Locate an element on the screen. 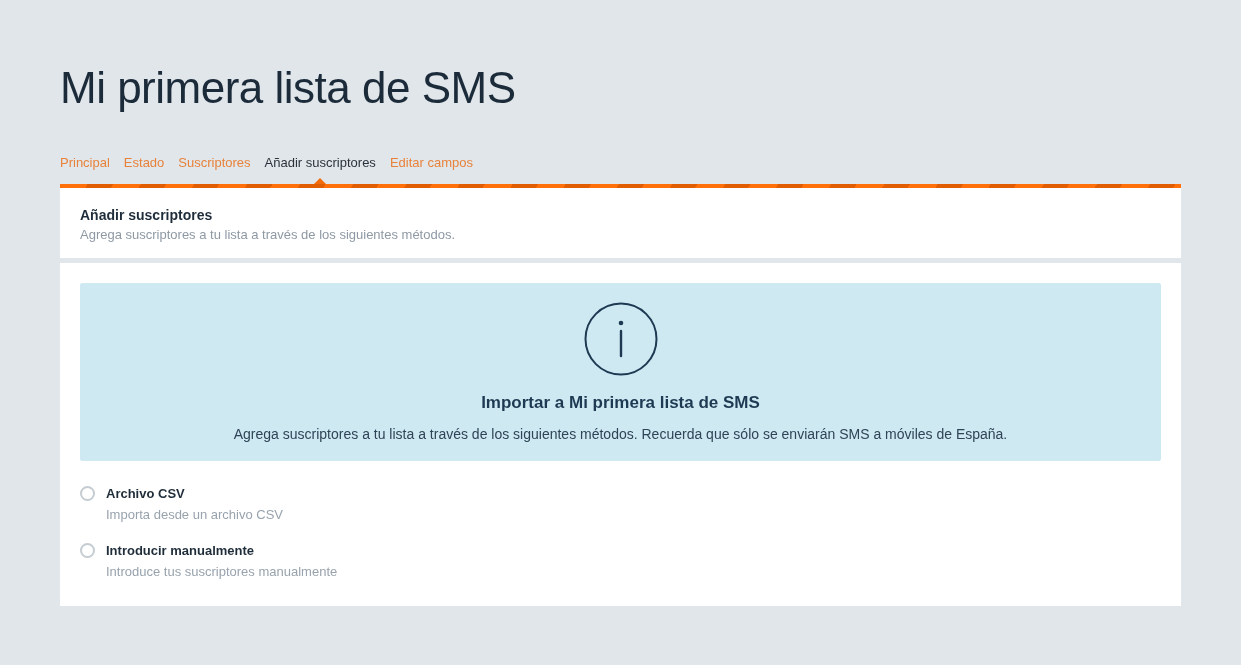  section-subtitle: Agrega suscriptores a tu lista a través de los siguientes métodos. is located at coordinates (268, 235).